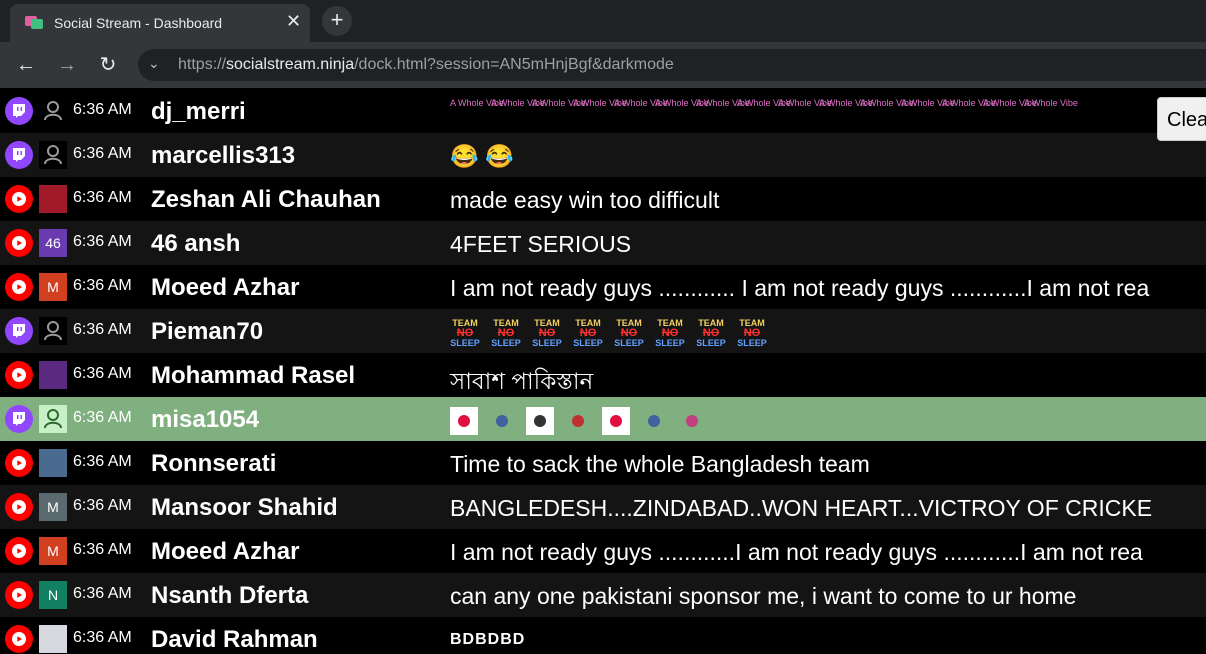  Describe the element at coordinates (34, 22) in the screenshot. I see `social-stream-favicon-icon` at that location.